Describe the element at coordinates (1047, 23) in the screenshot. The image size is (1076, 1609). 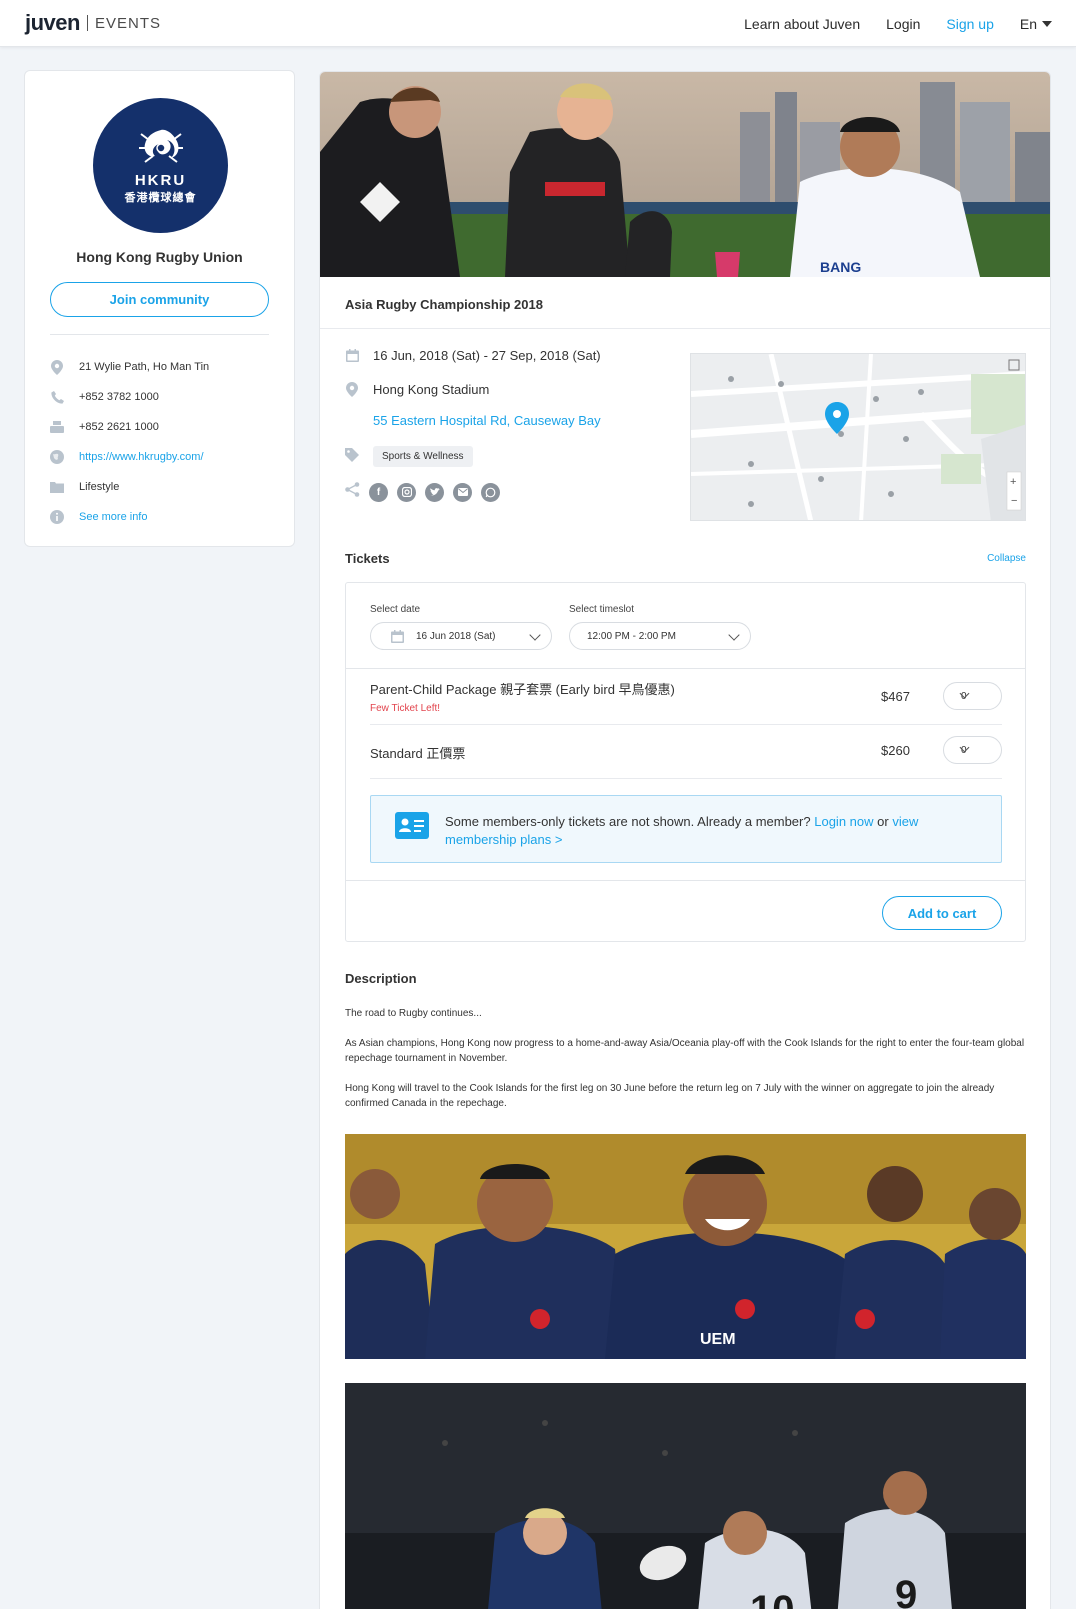
I see `caret-down-icon` at that location.